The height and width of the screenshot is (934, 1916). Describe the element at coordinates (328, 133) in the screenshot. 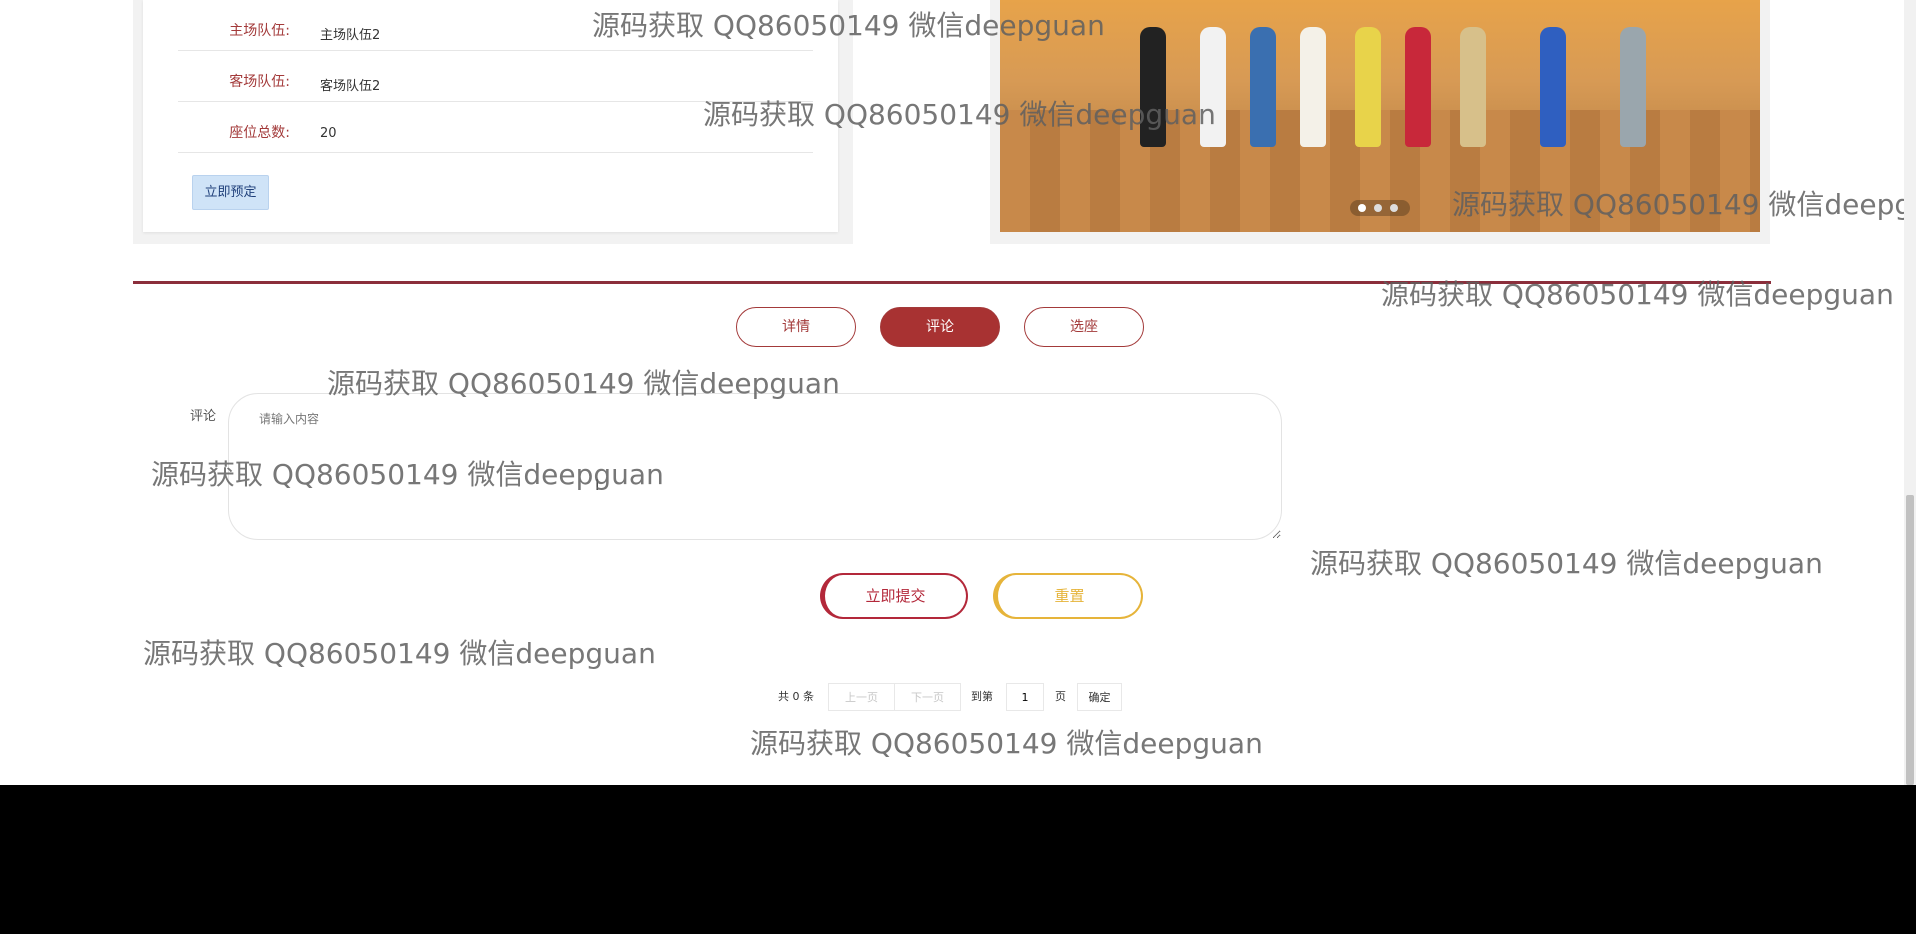

I see `seat-total-value: 20` at that location.